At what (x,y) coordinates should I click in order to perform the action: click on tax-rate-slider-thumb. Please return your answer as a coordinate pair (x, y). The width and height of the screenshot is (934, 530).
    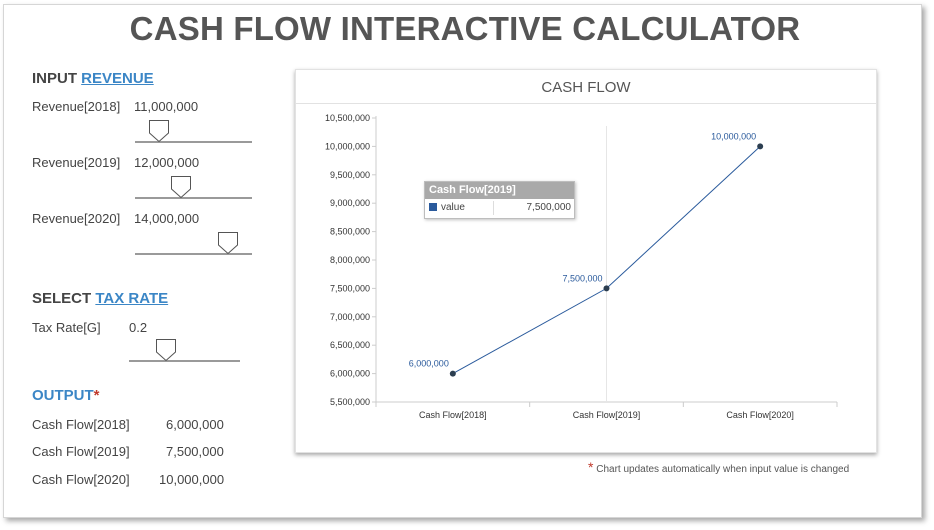
    Looking at the image, I should click on (166, 350).